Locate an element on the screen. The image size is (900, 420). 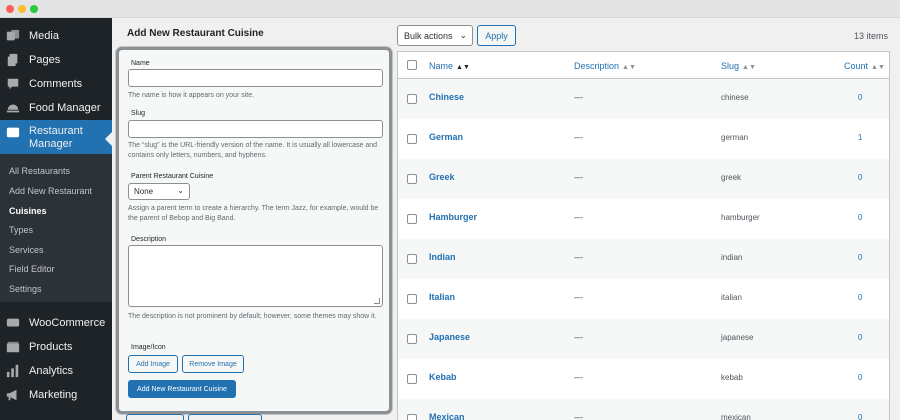
sidebar-item-food-manager: Food Manager is located at coordinates (56, 108).